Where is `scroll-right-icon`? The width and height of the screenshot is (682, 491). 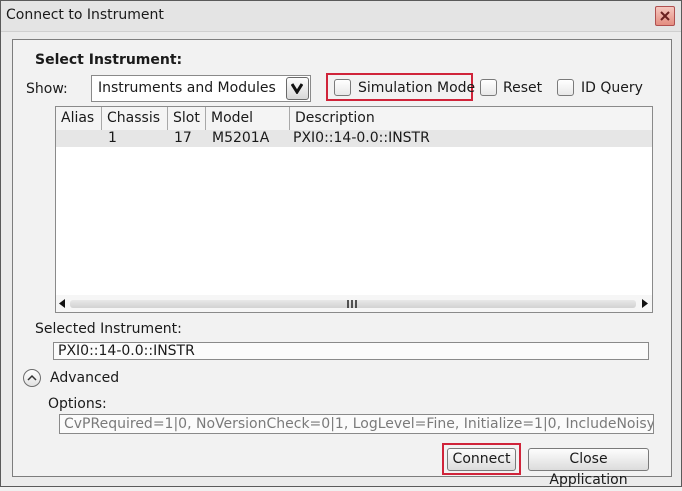 scroll-right-icon is located at coordinates (645, 303).